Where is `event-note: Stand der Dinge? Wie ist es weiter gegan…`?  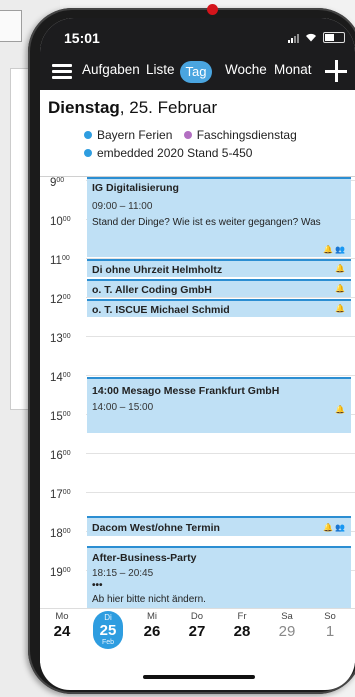
event-note: Stand der Dinge? Wie ist es weiter gegan… is located at coordinates (206, 222).